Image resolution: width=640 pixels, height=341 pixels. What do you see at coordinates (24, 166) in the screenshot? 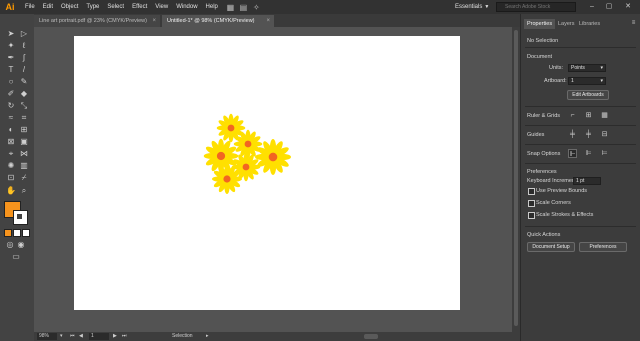
I see `column-graph-tool-icon: ▥` at bounding box center [24, 166].